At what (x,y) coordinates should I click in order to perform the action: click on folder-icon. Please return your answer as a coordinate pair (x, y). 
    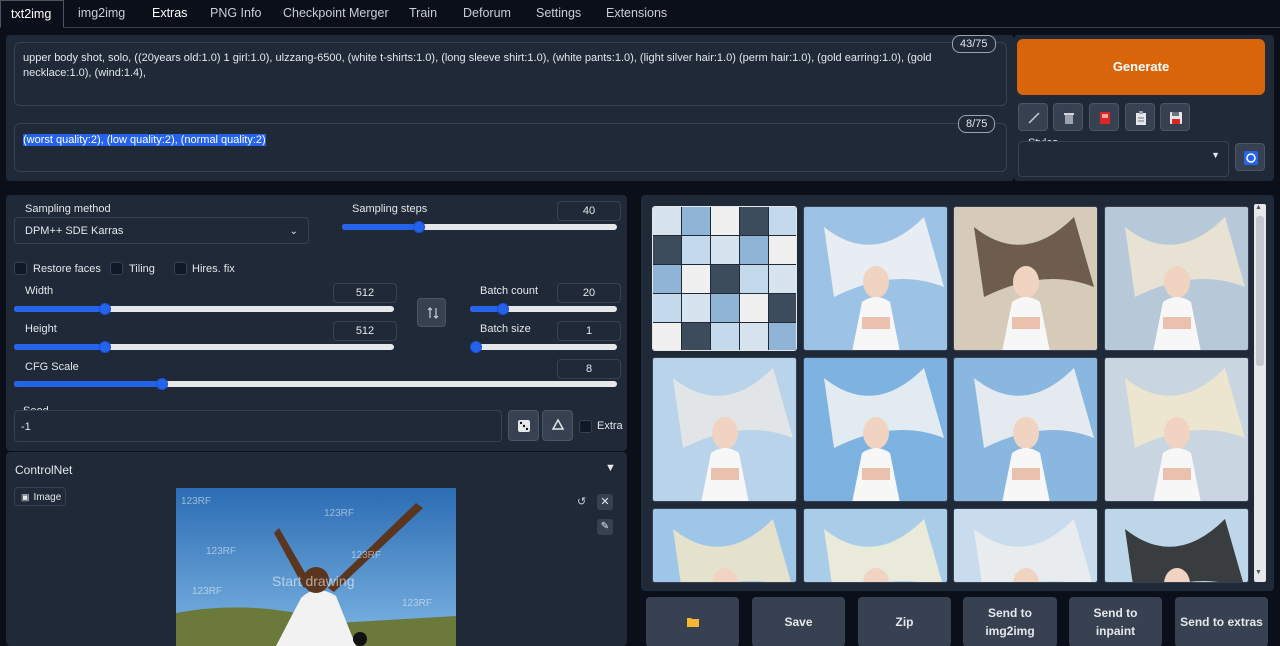
    Looking at the image, I should click on (692, 622).